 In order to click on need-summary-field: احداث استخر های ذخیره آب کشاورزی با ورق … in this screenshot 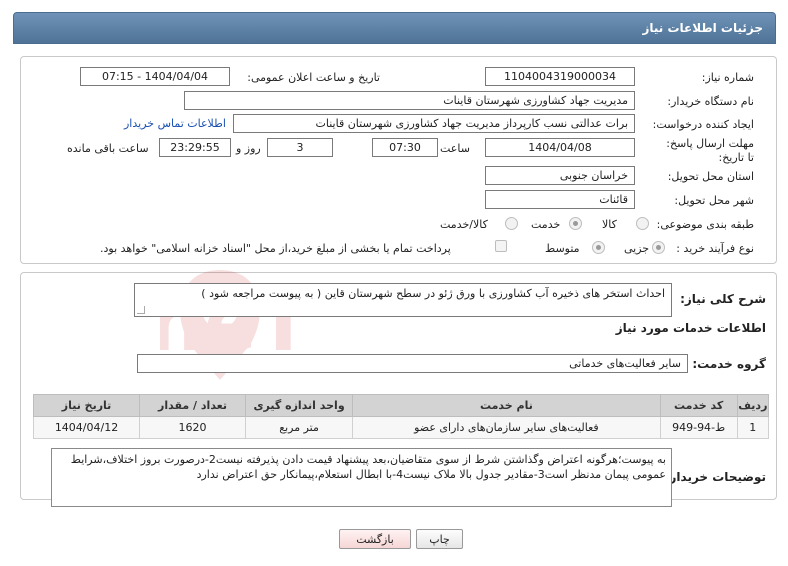, I will do `click(403, 300)`.